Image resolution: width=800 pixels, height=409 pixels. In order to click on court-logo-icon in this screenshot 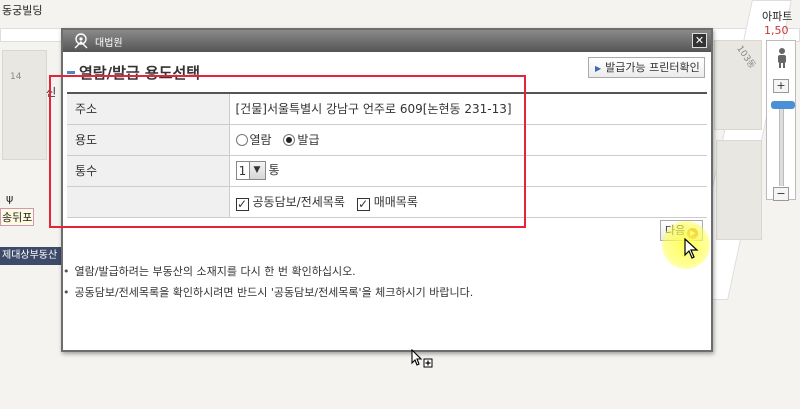, I will do `click(81, 41)`.